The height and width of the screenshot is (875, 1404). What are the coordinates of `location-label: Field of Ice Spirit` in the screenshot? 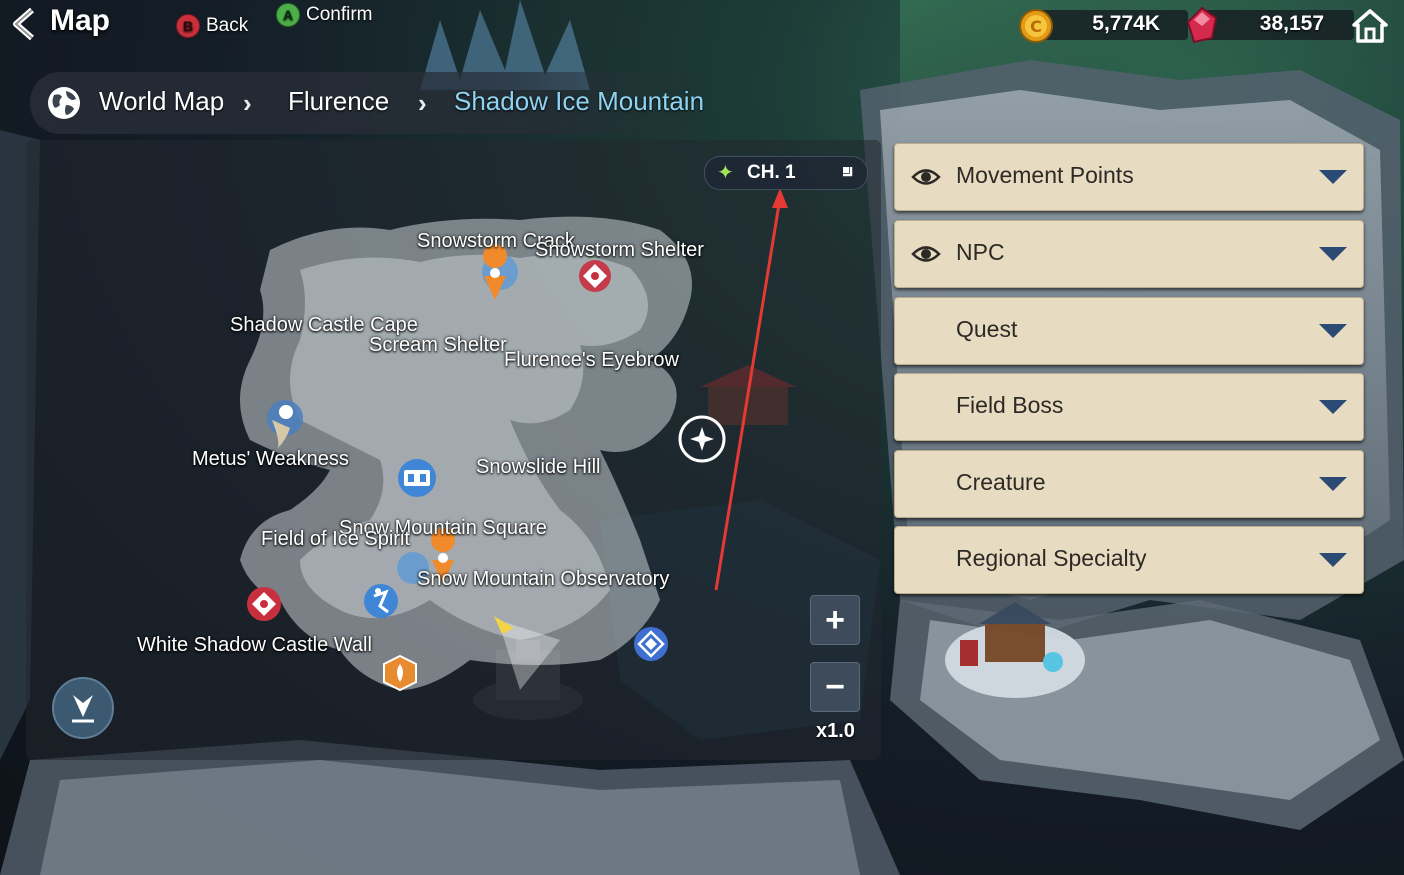 It's located at (335, 539).